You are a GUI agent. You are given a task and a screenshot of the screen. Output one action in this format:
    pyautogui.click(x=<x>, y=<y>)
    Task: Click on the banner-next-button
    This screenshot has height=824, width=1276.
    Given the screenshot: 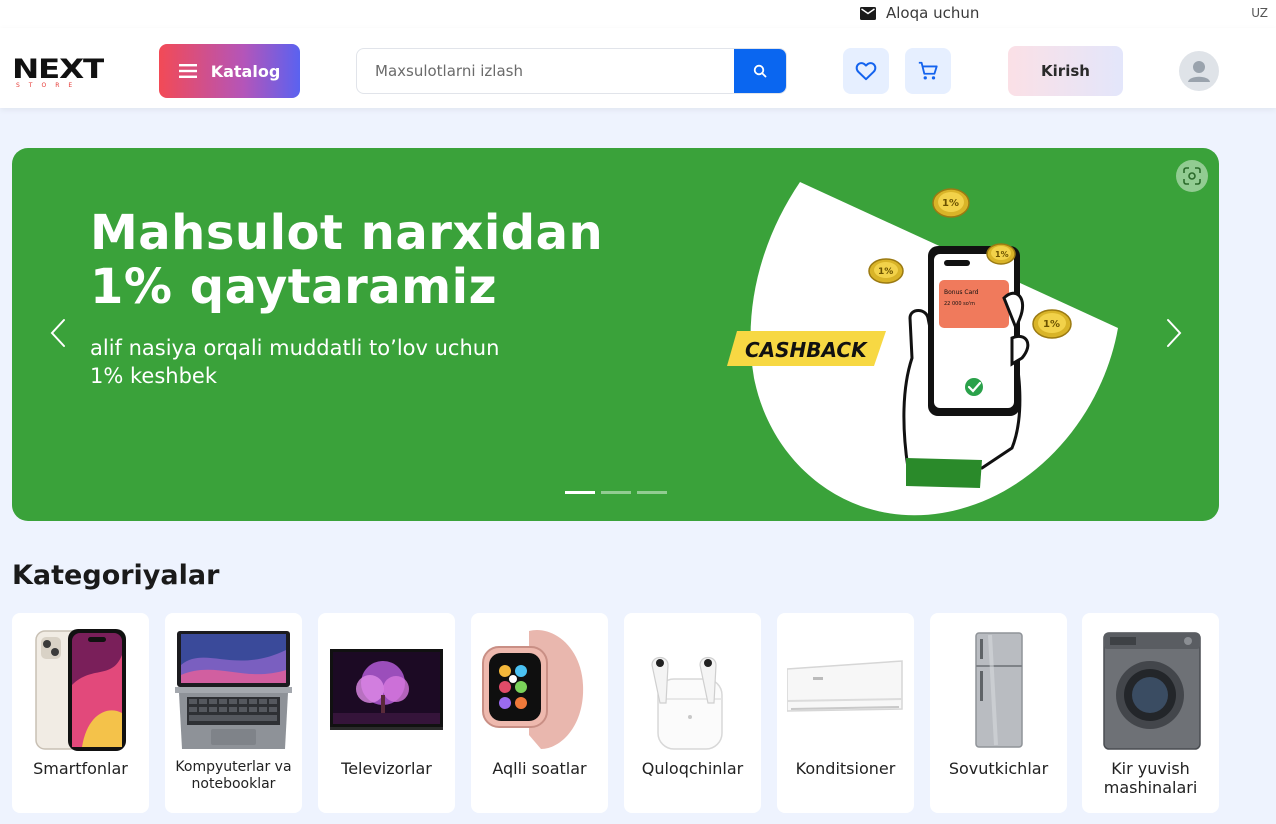 What is the action you would take?
    pyautogui.click(x=1173, y=333)
    